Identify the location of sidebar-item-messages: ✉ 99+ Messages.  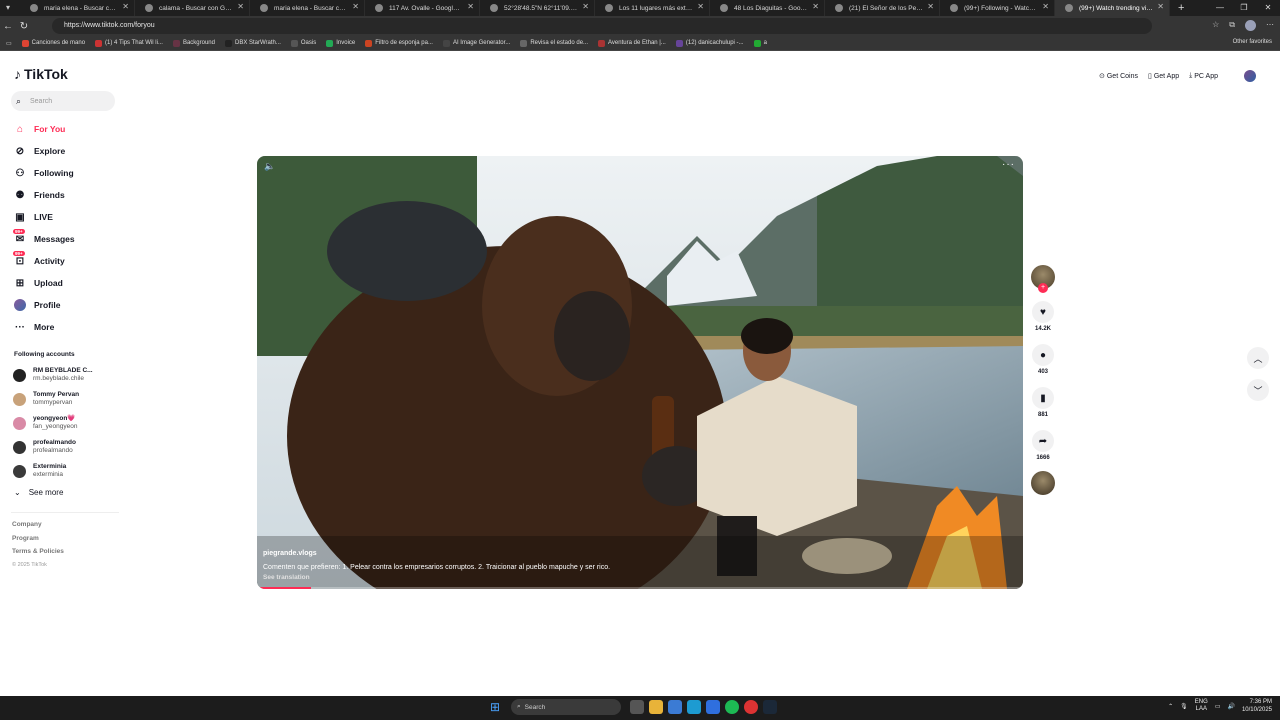
(68, 239).